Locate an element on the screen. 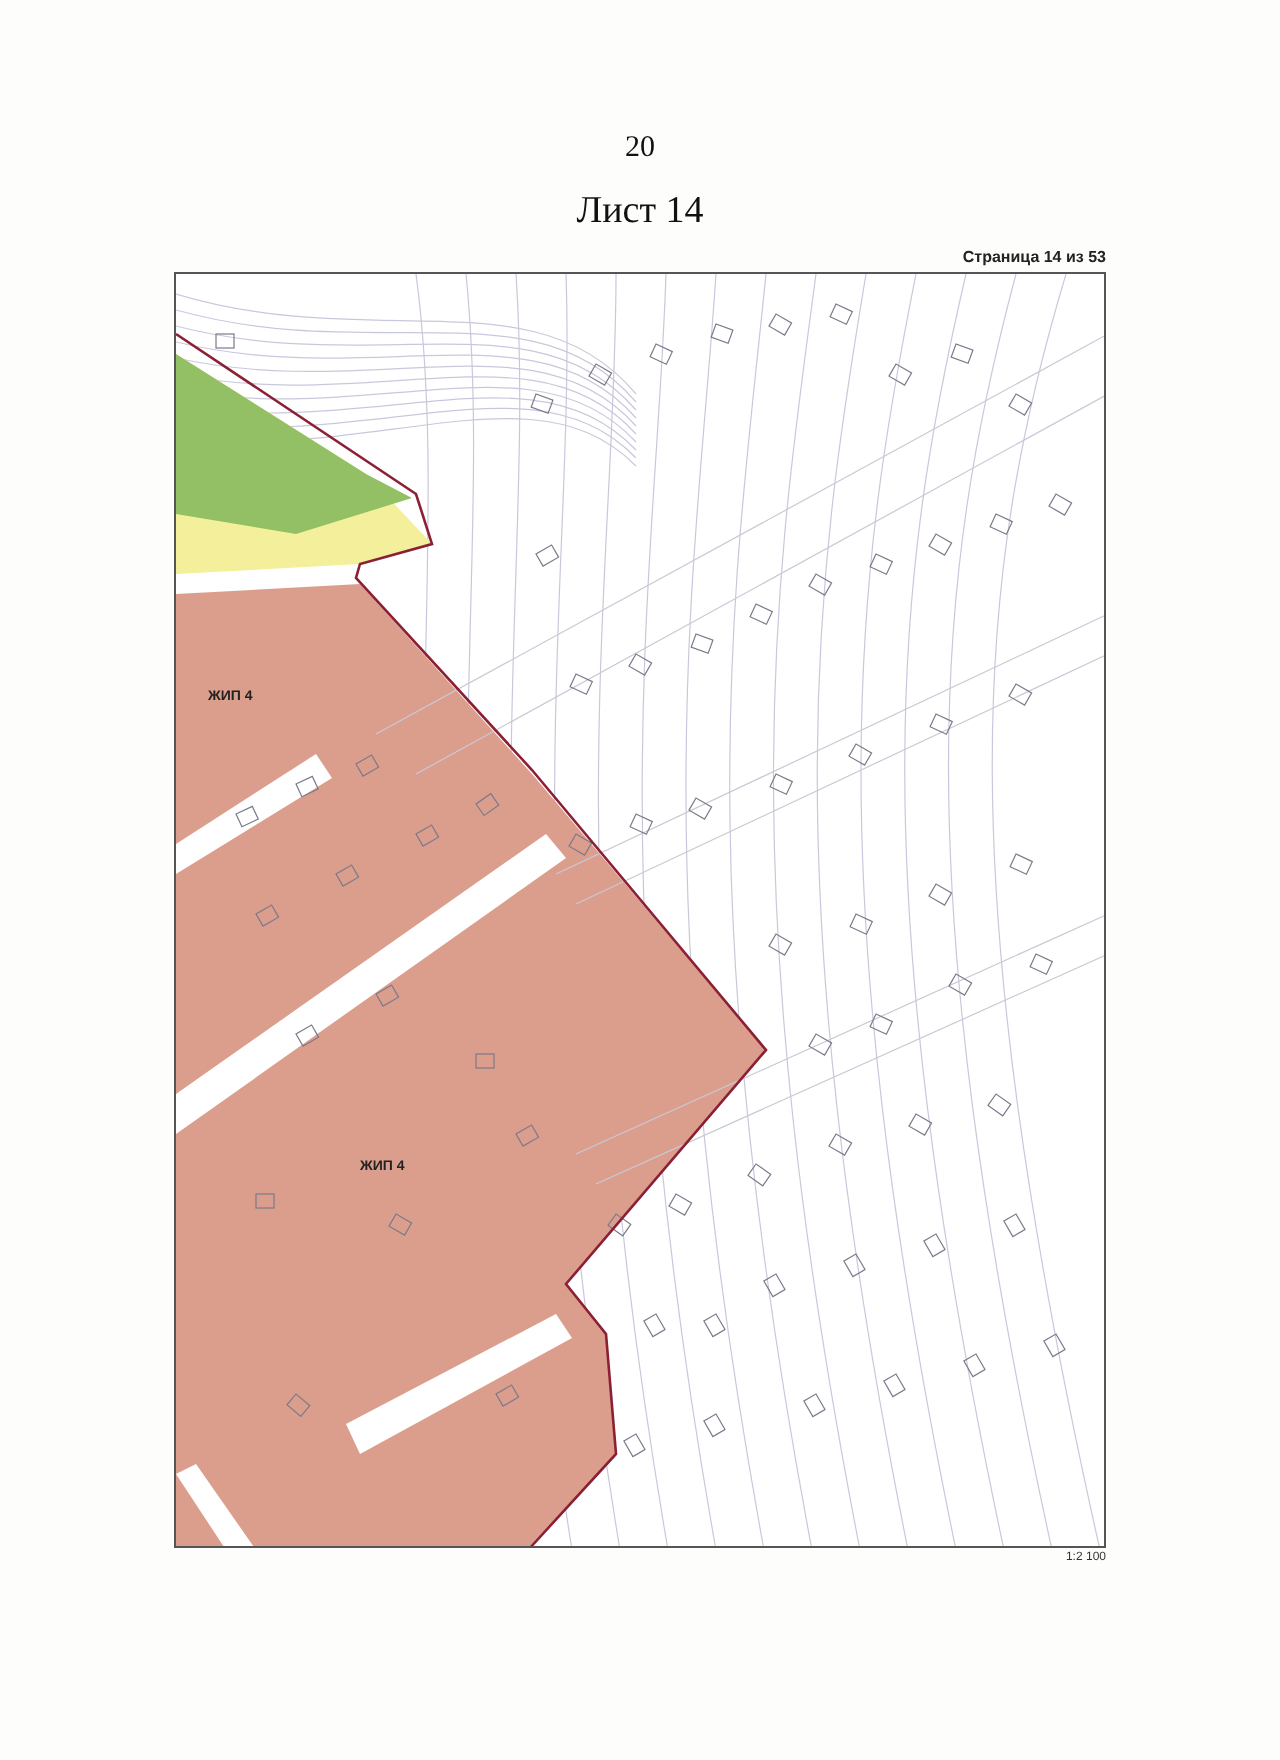 The image size is (1280, 1760). sheet-title: Лист 14 is located at coordinates (640, 212).